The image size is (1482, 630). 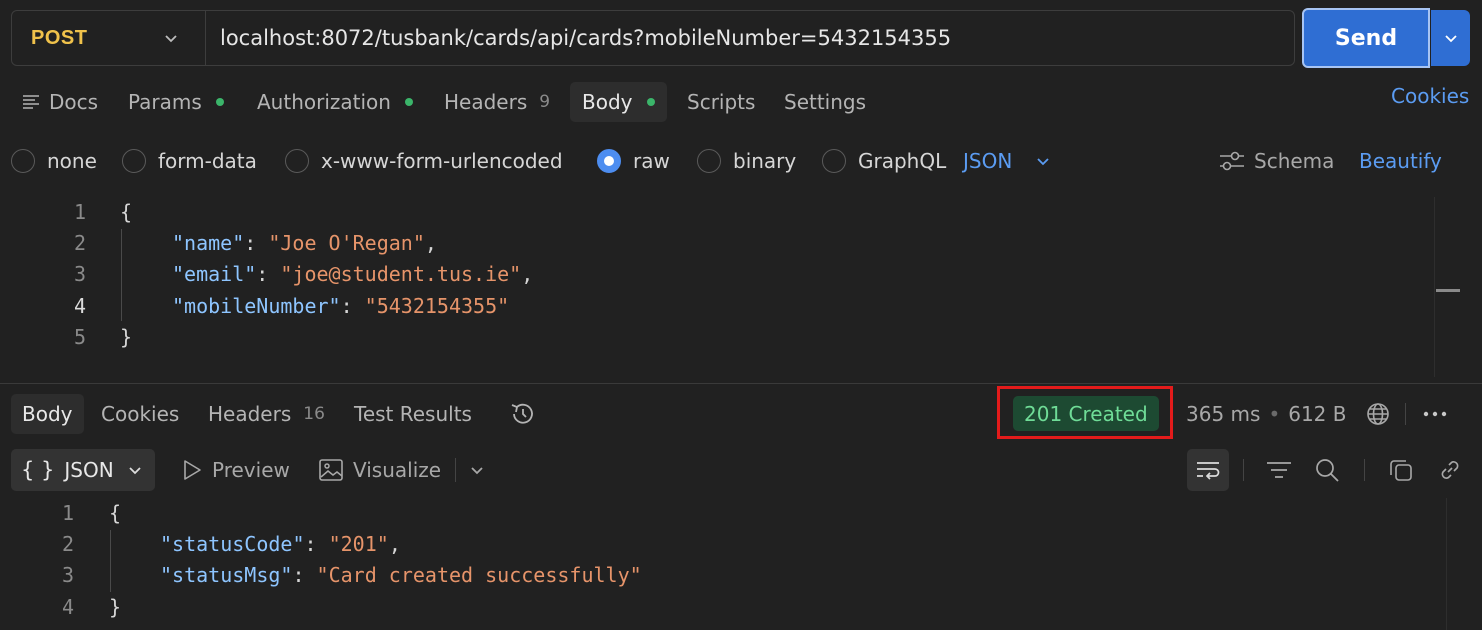 What do you see at coordinates (1279, 470) in the screenshot?
I see `filter-button` at bounding box center [1279, 470].